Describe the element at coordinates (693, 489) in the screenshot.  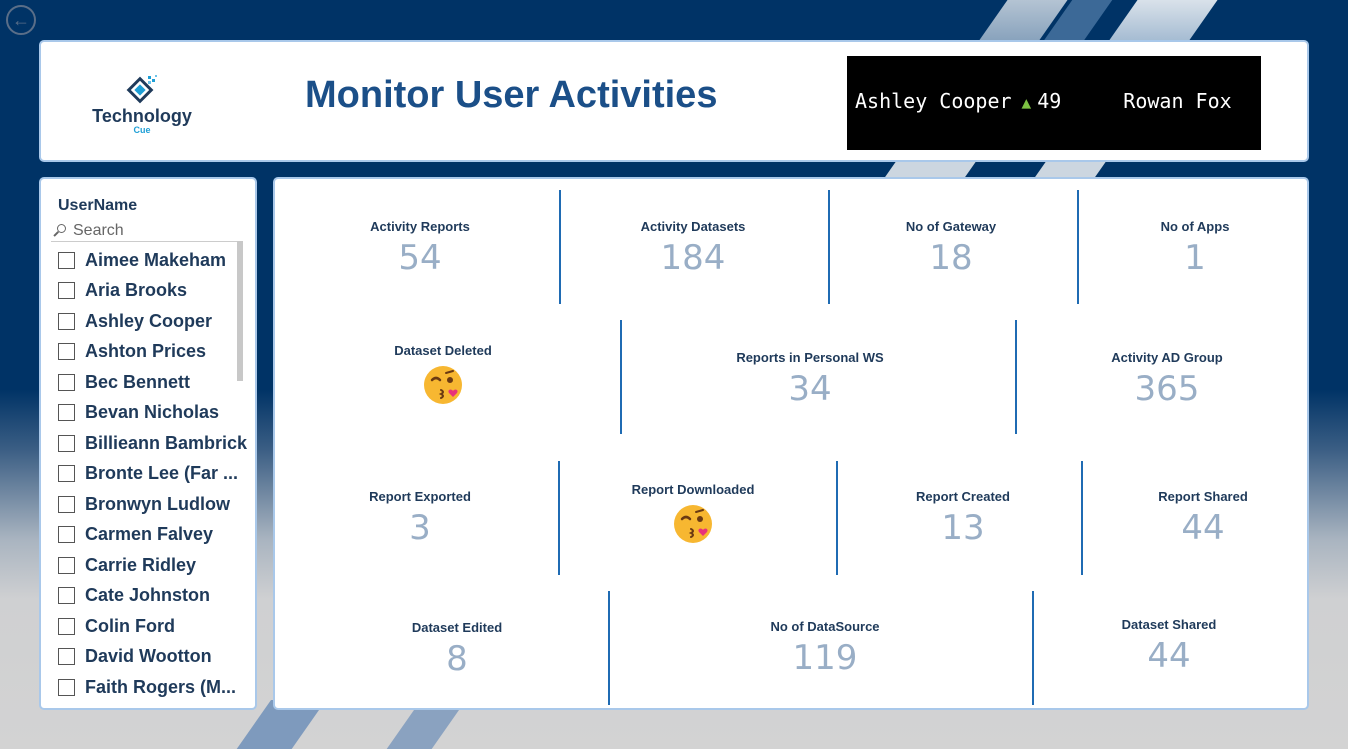
I see `kpi-label: Report Downloaded` at that location.